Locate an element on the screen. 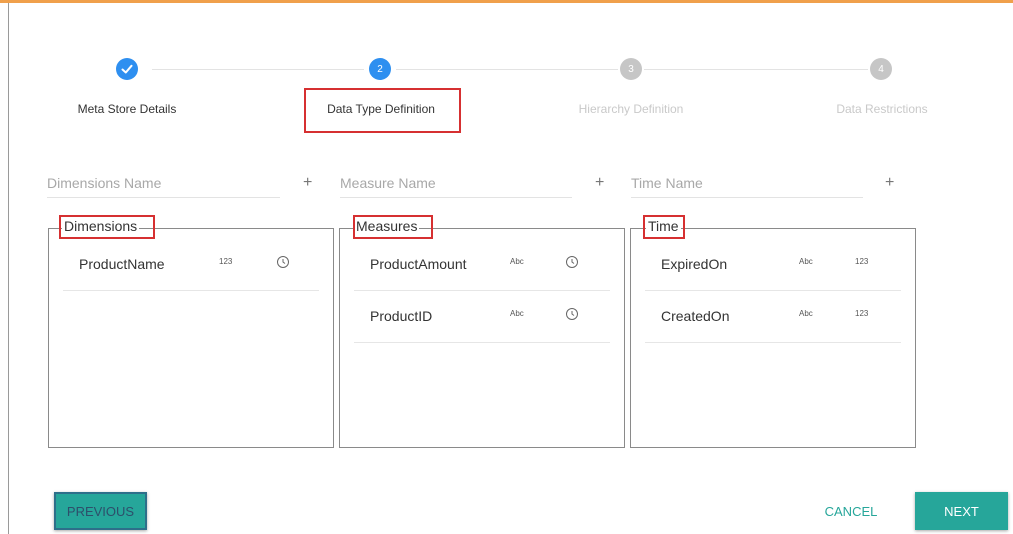 This screenshot has height=534, width=1013. measure-row: ProductID Abc is located at coordinates (482, 317).